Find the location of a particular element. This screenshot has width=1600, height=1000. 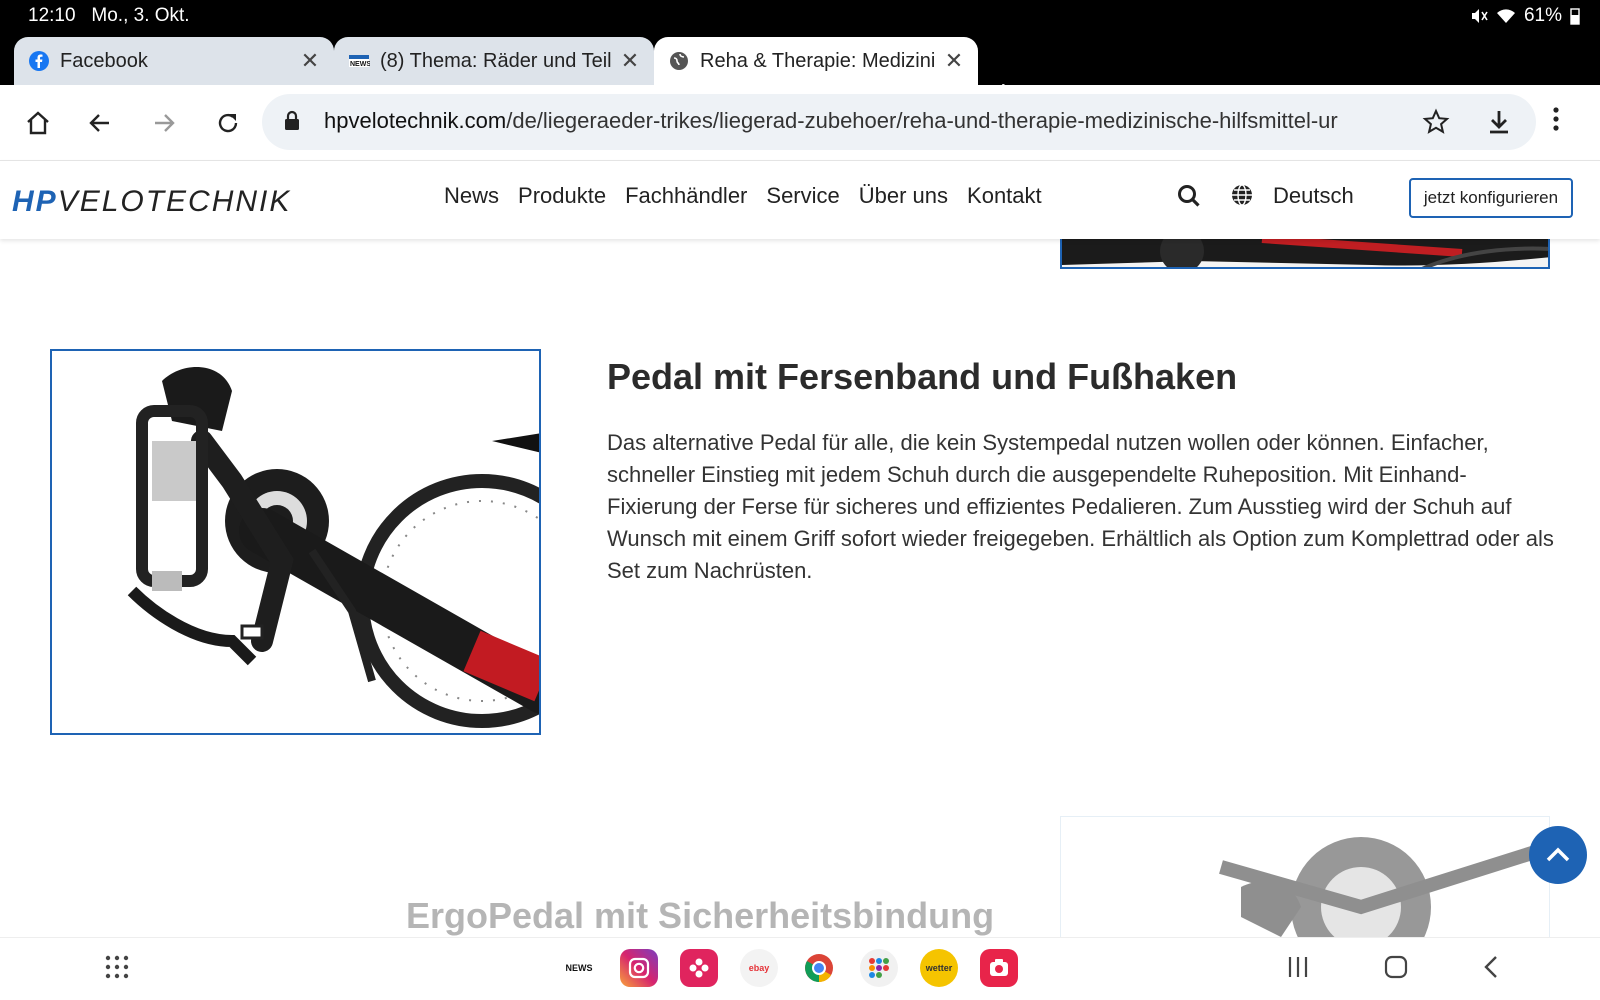

more-vert-icon is located at coordinates (1556, 119).